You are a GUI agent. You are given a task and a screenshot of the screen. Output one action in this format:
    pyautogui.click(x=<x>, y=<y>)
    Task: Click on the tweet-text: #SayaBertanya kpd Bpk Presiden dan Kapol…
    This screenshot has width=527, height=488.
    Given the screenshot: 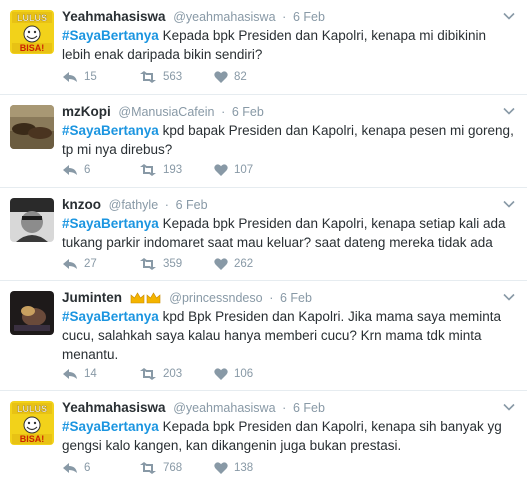 What is the action you would take?
    pyautogui.click(x=288, y=335)
    